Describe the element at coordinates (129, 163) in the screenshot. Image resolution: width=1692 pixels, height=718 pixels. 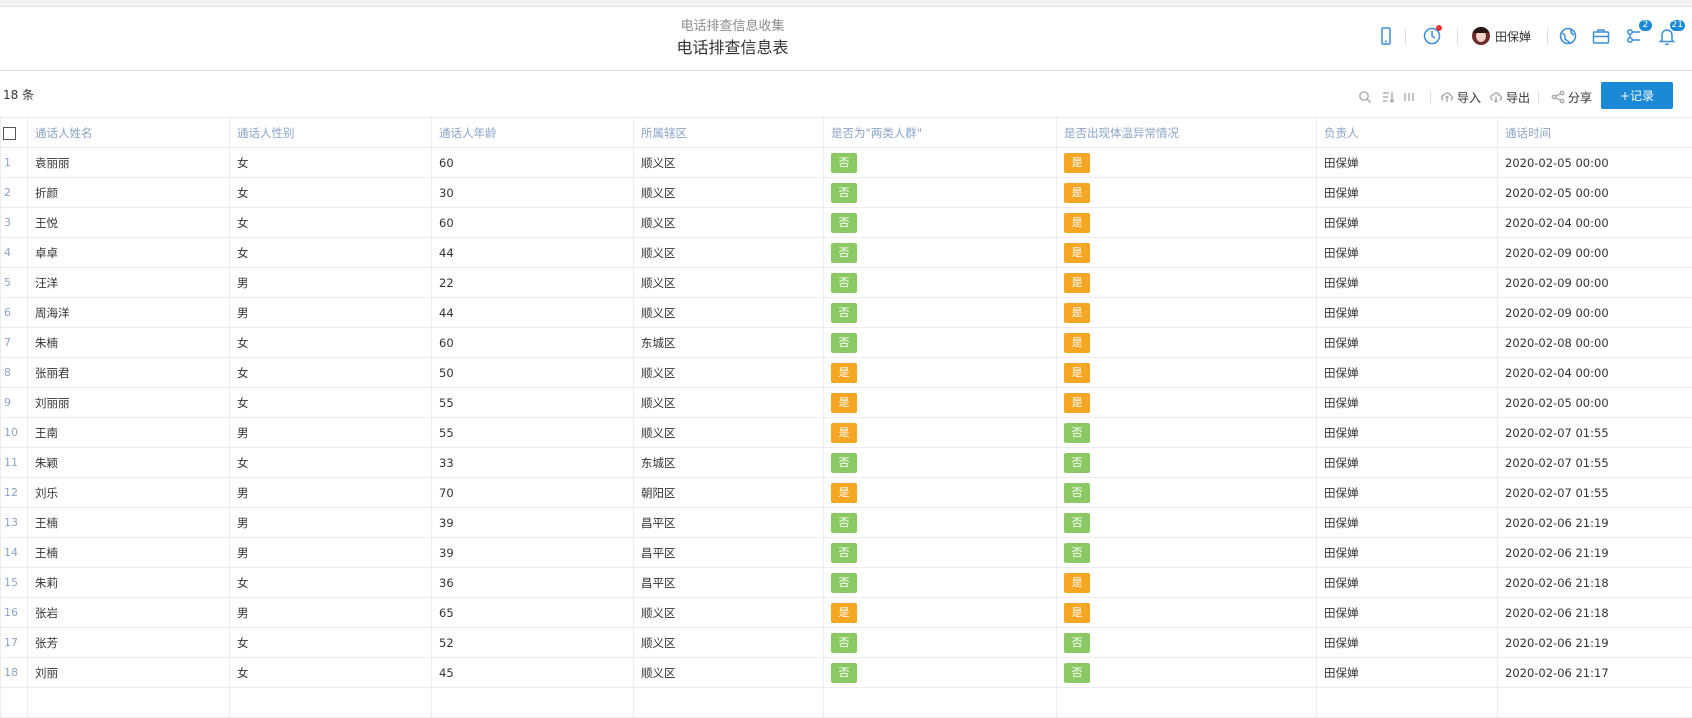
I see `cell-name: 袁丽丽` at that location.